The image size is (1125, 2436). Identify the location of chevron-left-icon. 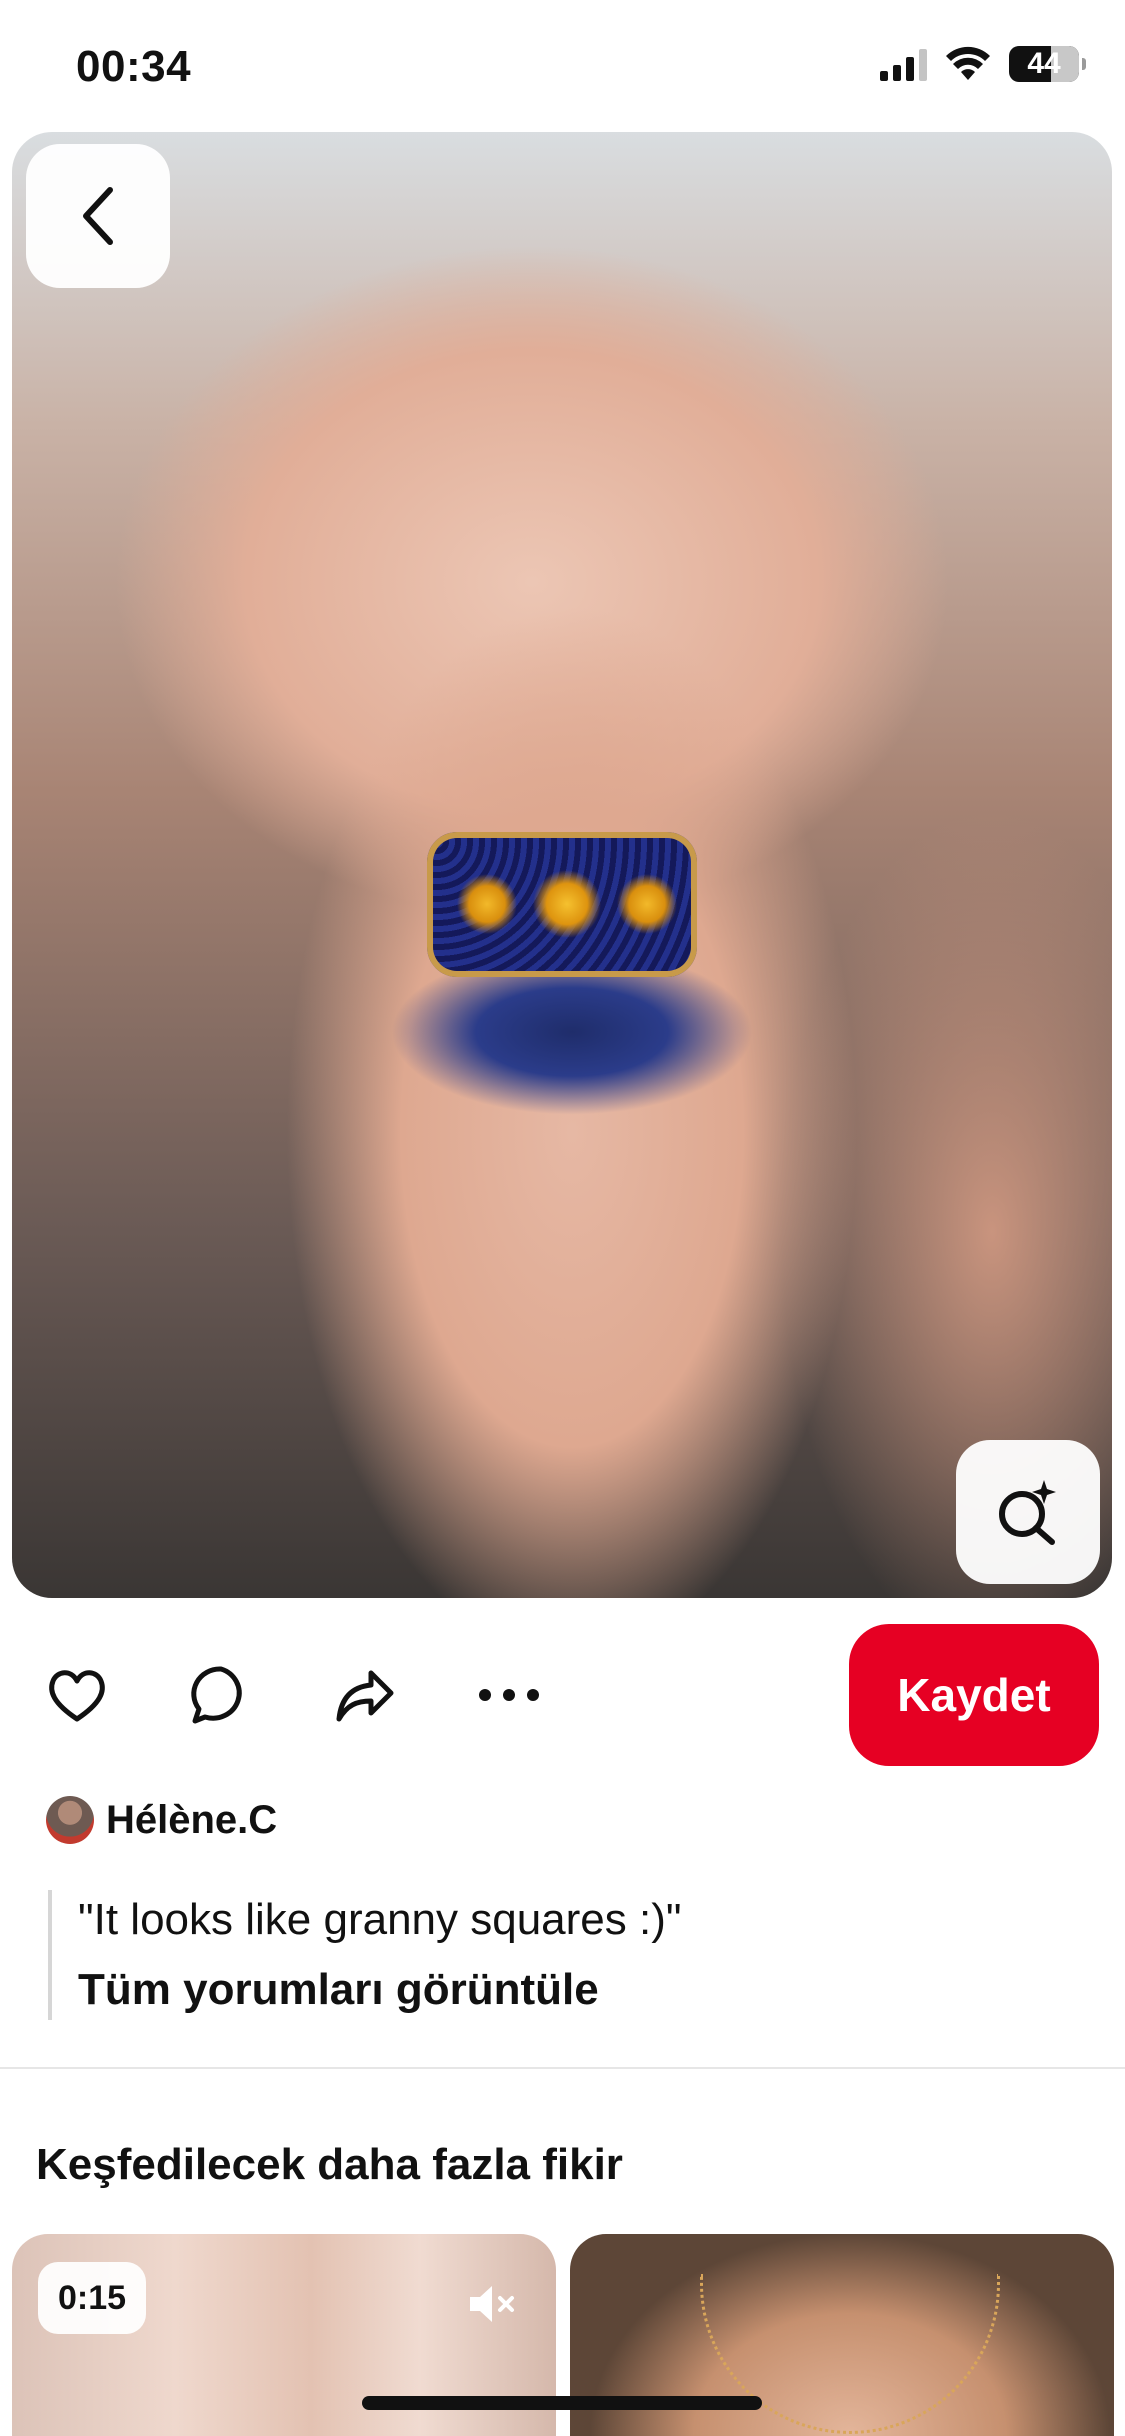
(98, 216).